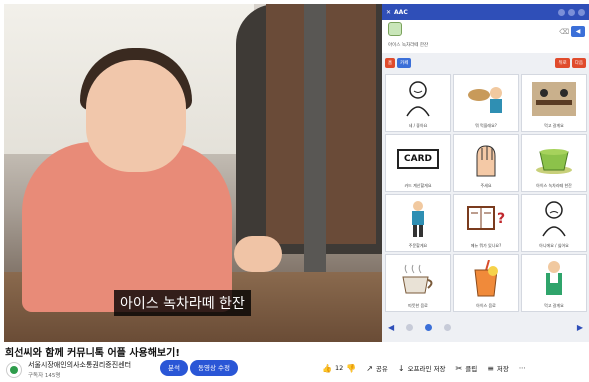 This screenshot has width=589, height=382. I want to click on download-icon: ↓, so click(401, 368).